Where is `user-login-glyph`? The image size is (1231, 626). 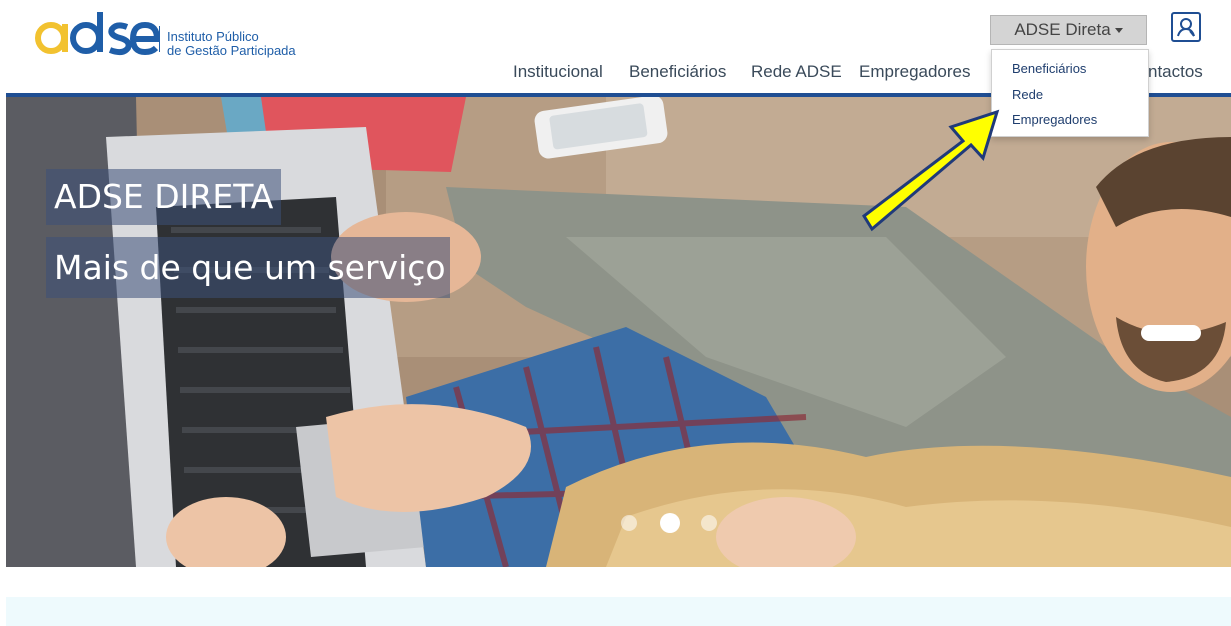
user-login-glyph is located at coordinates (1186, 27).